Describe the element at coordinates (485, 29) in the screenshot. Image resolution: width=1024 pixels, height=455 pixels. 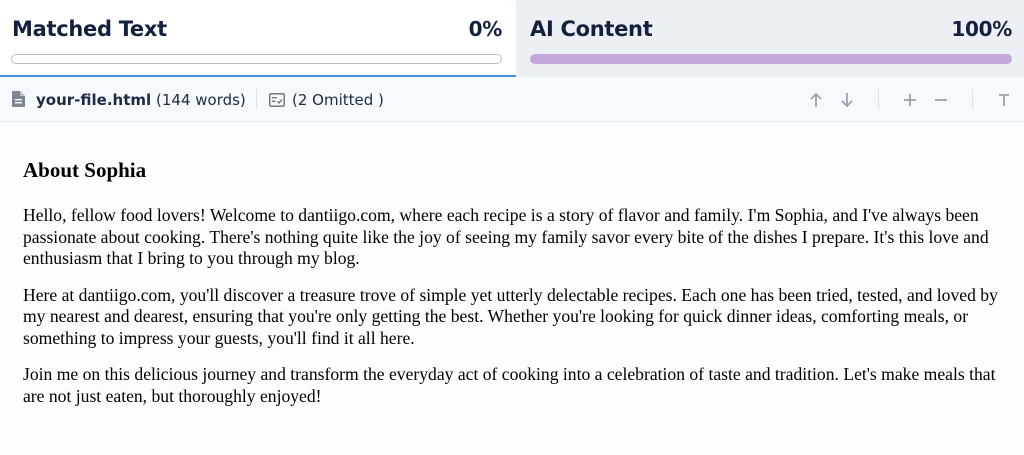
I see `matched-text-percent: 0%` at that location.